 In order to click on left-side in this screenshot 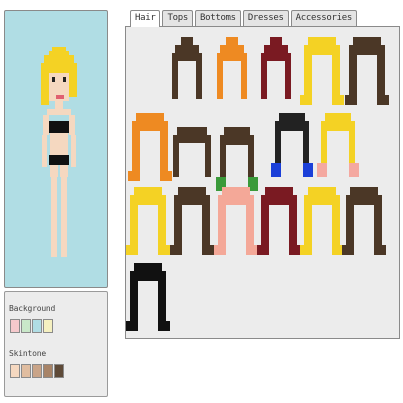, I will do `click(176, 160)`.